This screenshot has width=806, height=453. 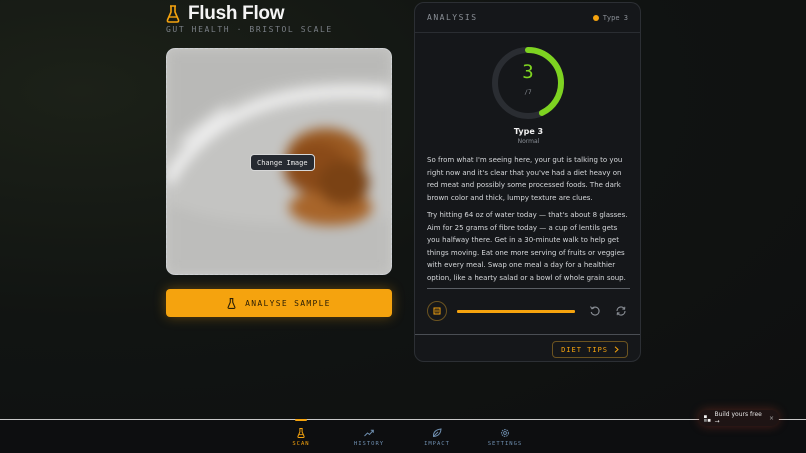 I want to click on build-yours-badge: Build yours free → ×, so click(x=739, y=418).